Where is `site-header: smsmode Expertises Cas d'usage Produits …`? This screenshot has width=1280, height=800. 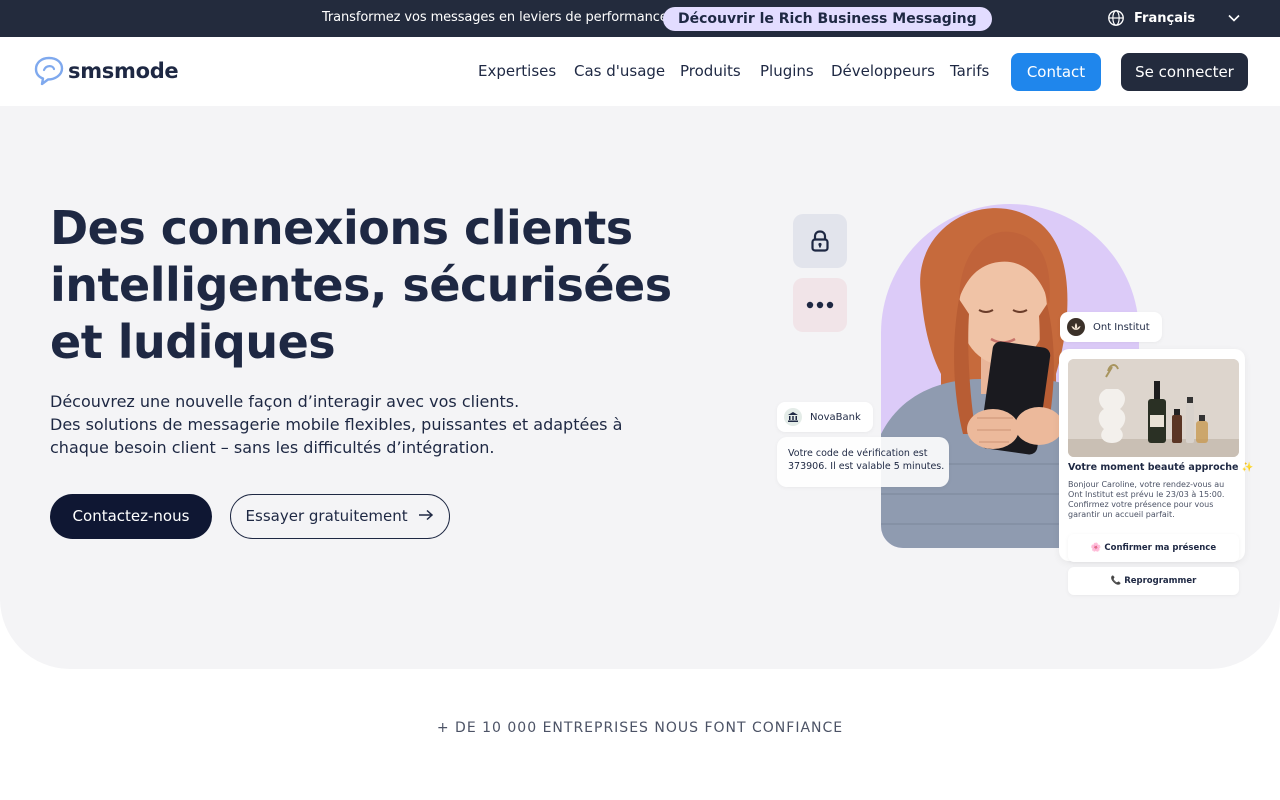 site-header: smsmode Expertises Cas d'usage Produits … is located at coordinates (640, 71).